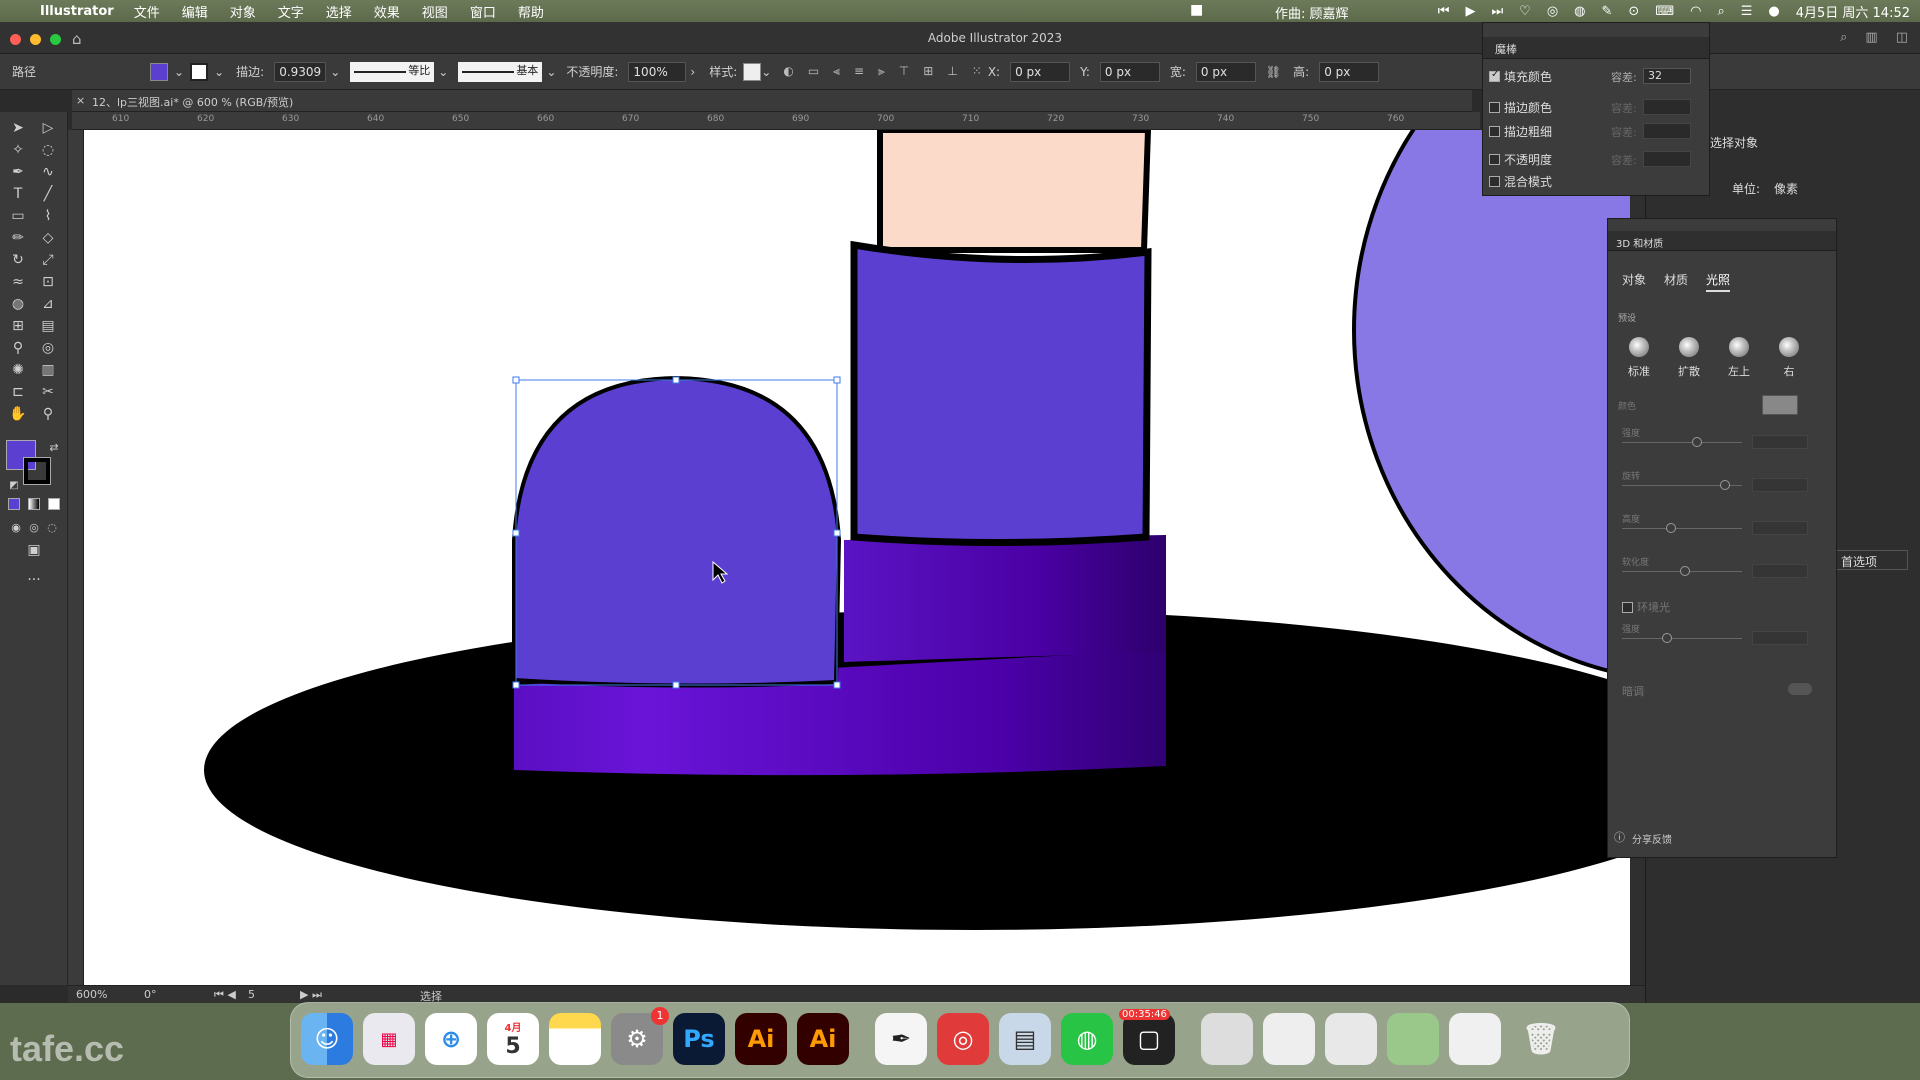  Describe the element at coordinates (251, 994) in the screenshot. I see `artboard-number-field: 5` at that location.